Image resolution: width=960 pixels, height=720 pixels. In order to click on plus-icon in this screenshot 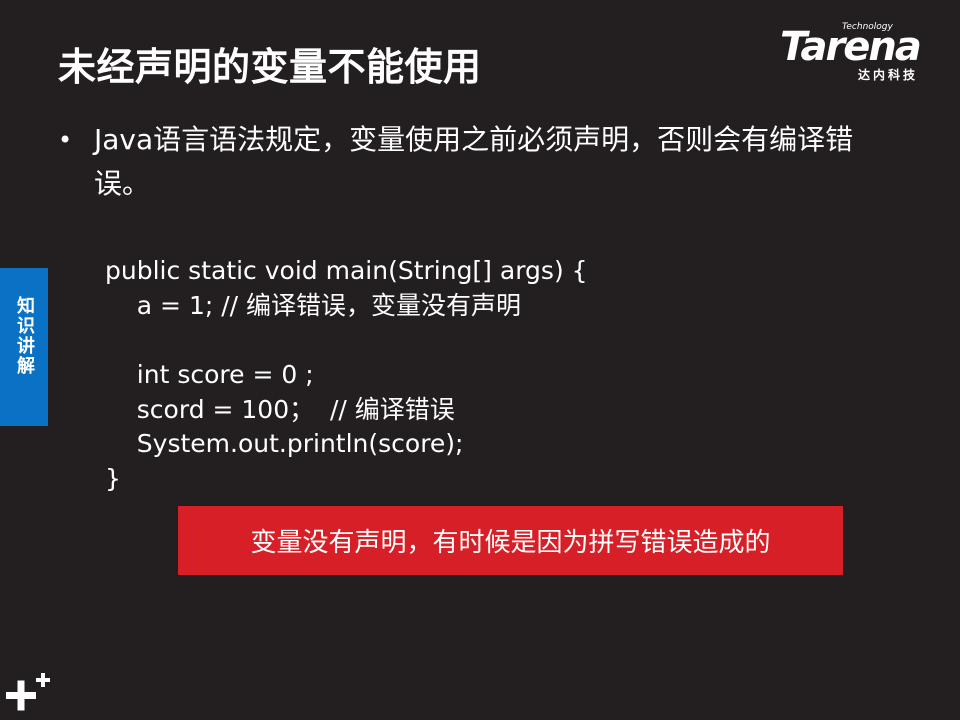, I will do `click(28, 692)`.